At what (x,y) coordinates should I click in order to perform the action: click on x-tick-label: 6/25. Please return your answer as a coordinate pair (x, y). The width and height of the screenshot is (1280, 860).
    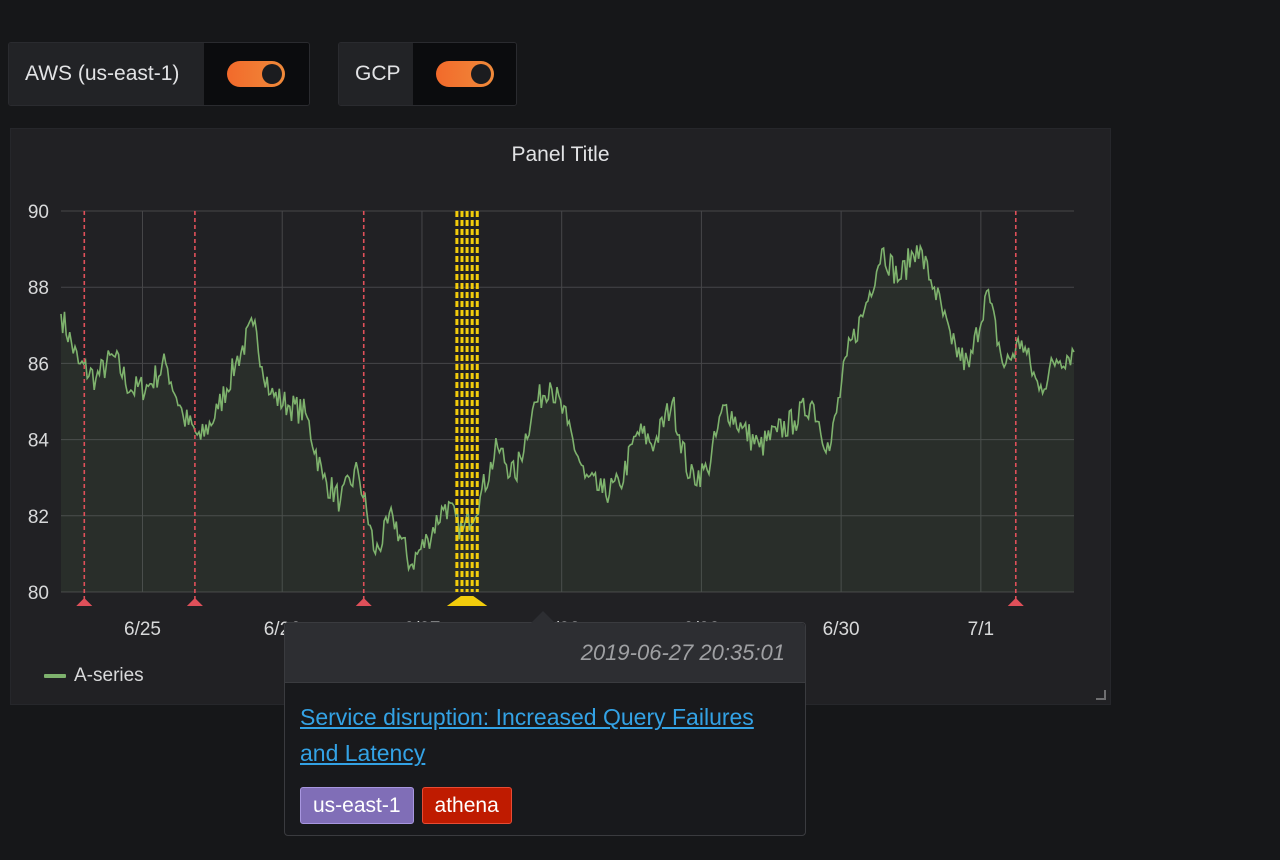
    Looking at the image, I should click on (142, 629).